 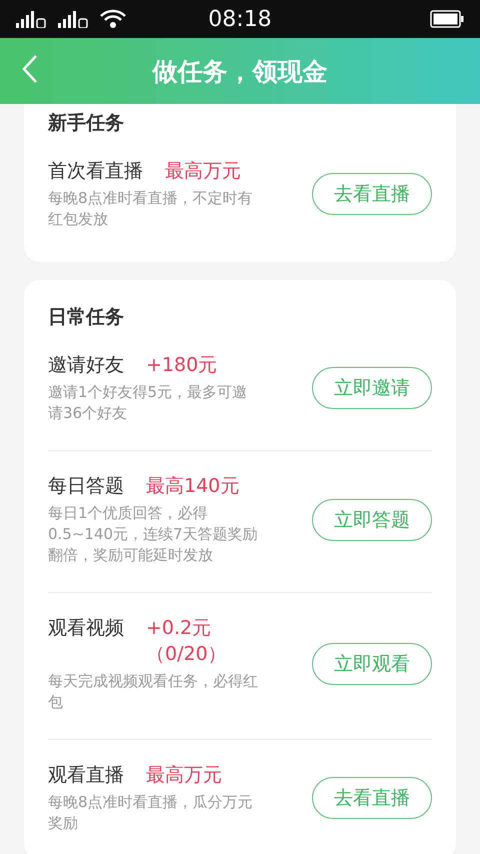 I want to click on section-title: 日常任务, so click(x=86, y=317).